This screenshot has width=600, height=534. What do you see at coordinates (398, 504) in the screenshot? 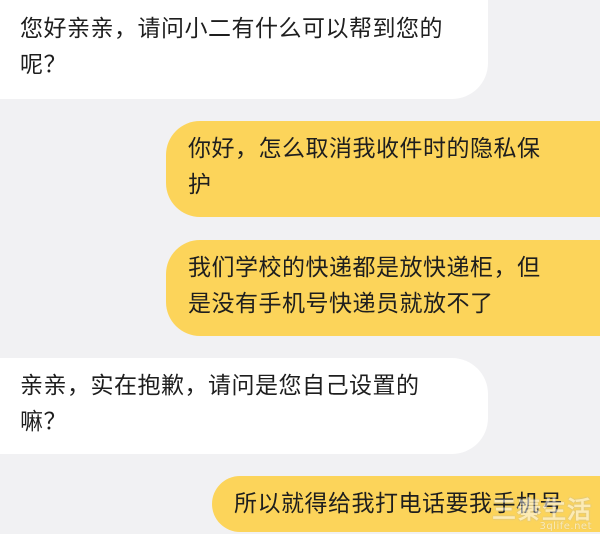
I see `message-text-line: 所以就得给我打电话要我手机号` at bounding box center [398, 504].